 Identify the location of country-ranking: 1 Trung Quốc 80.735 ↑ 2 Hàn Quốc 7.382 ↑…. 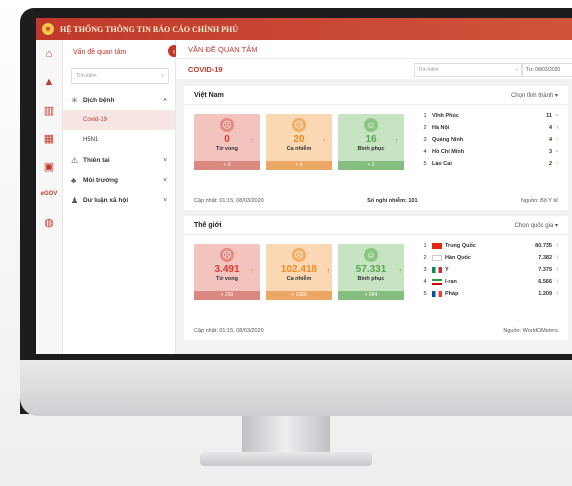
(490, 270).